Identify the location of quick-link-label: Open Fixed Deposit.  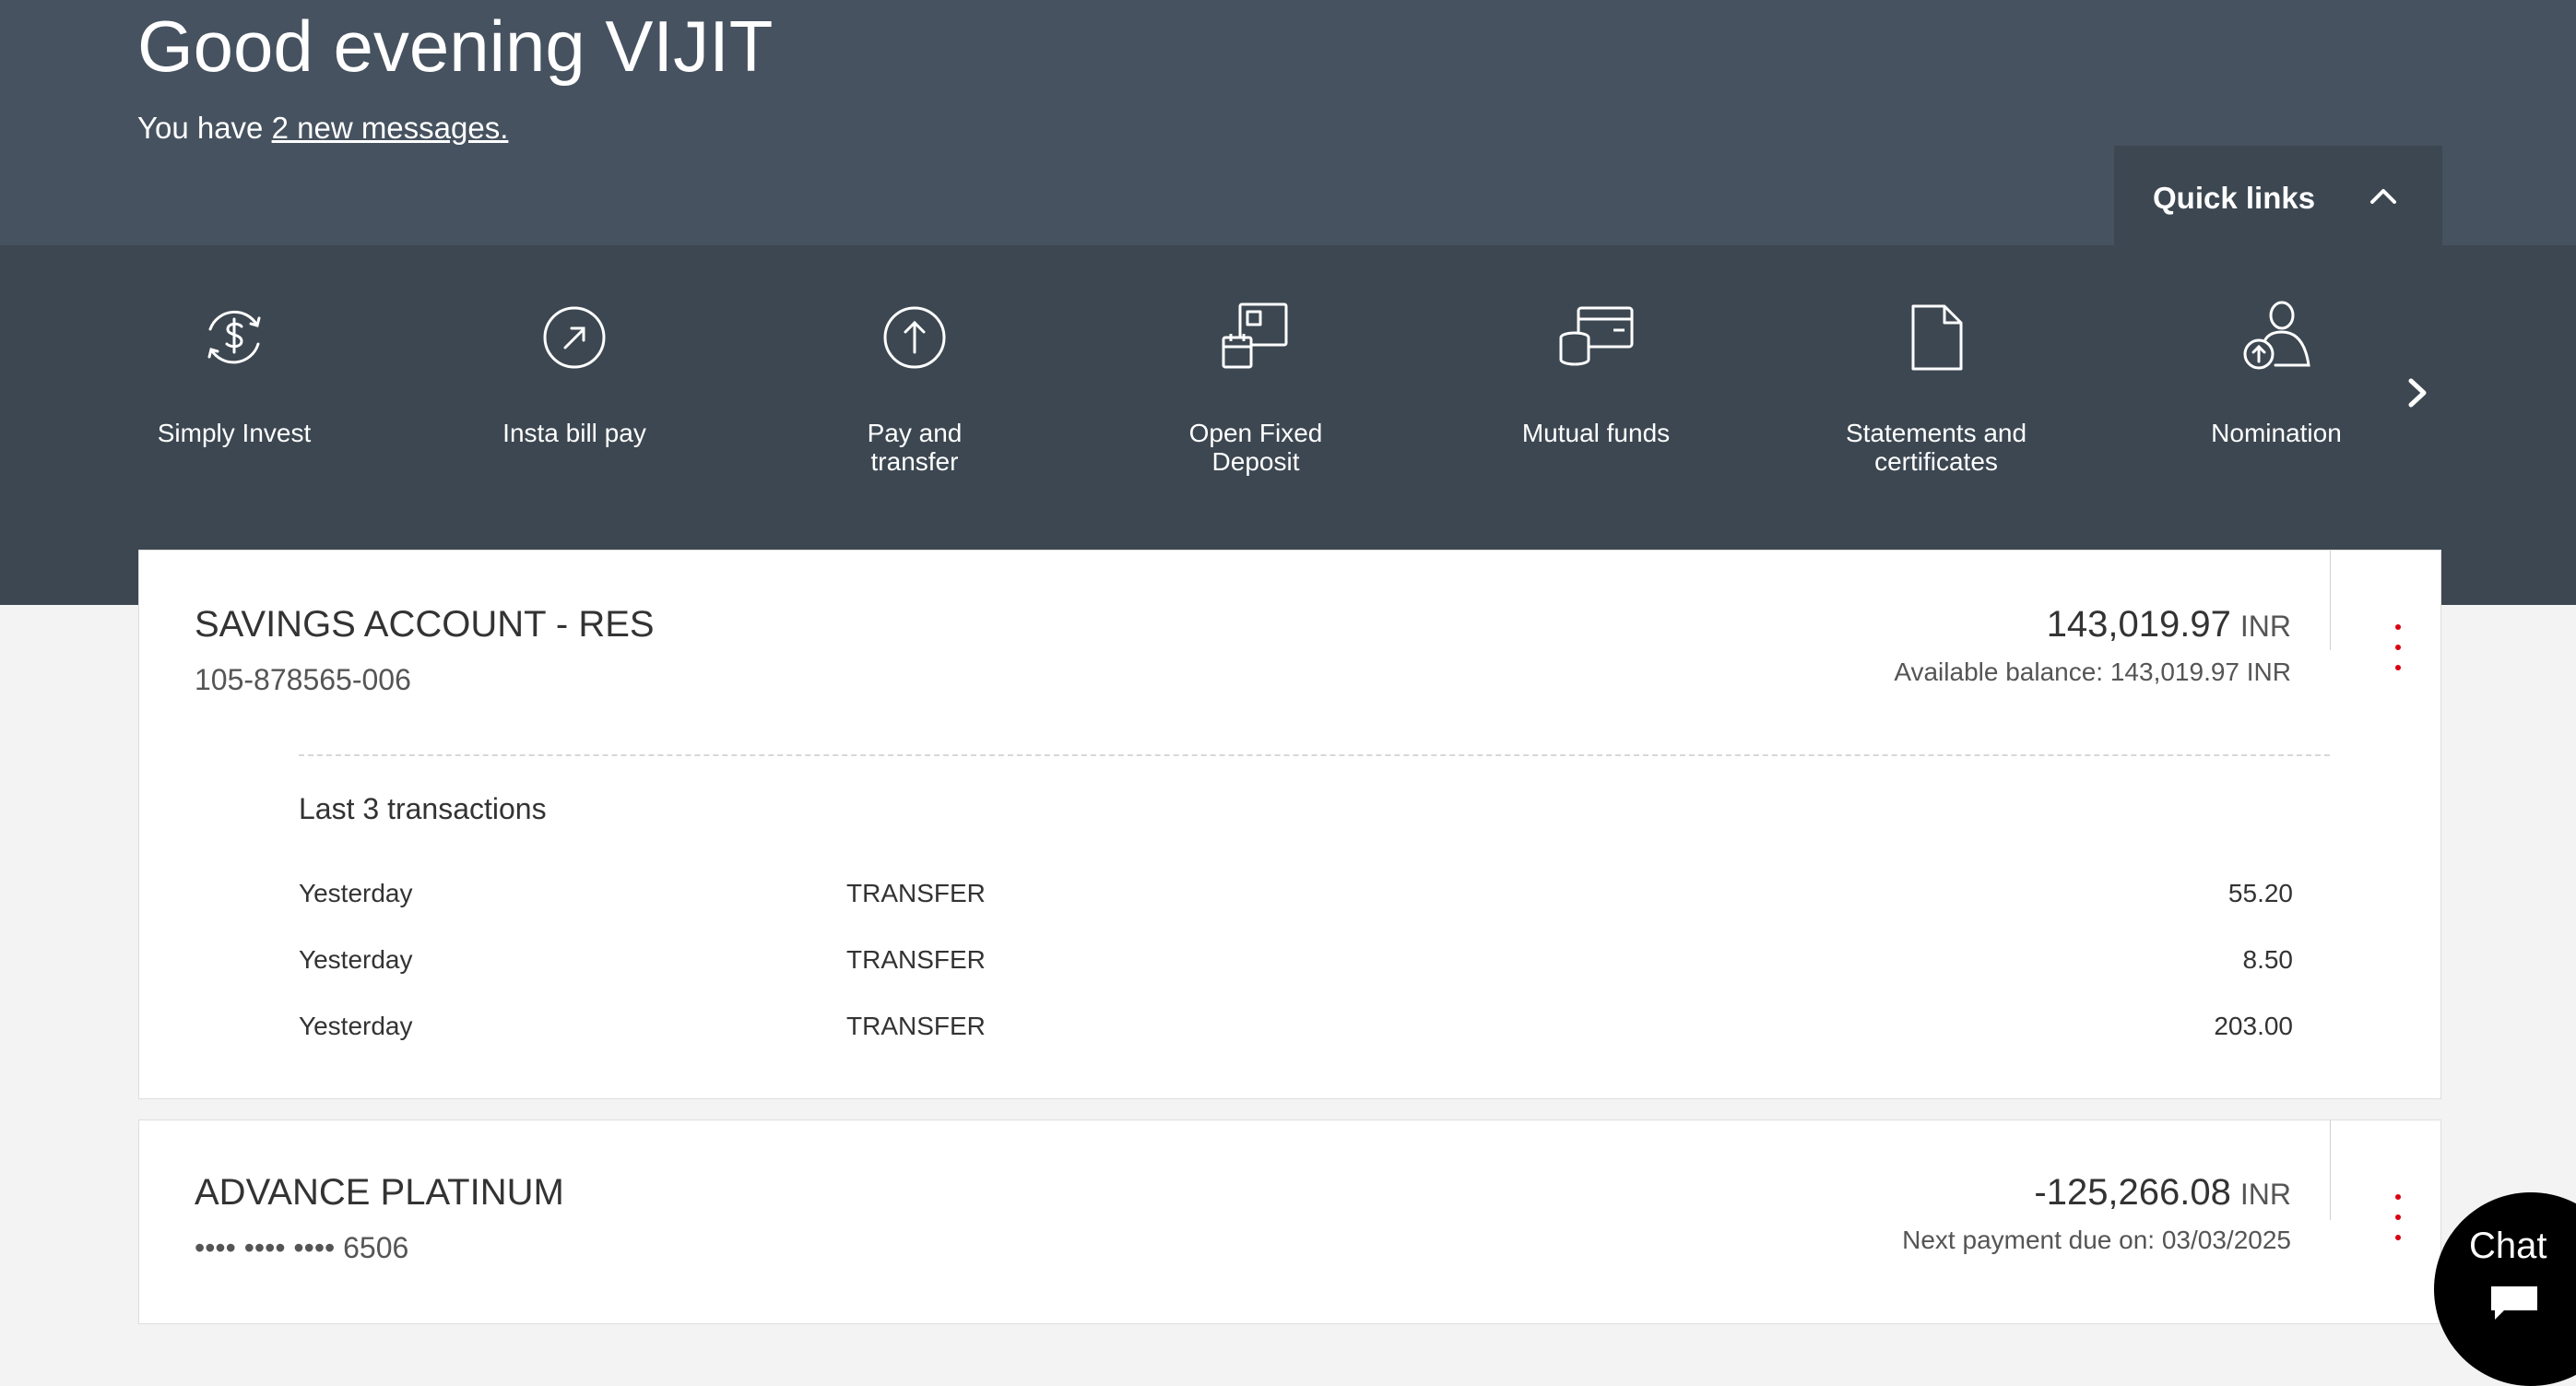
(1255, 448).